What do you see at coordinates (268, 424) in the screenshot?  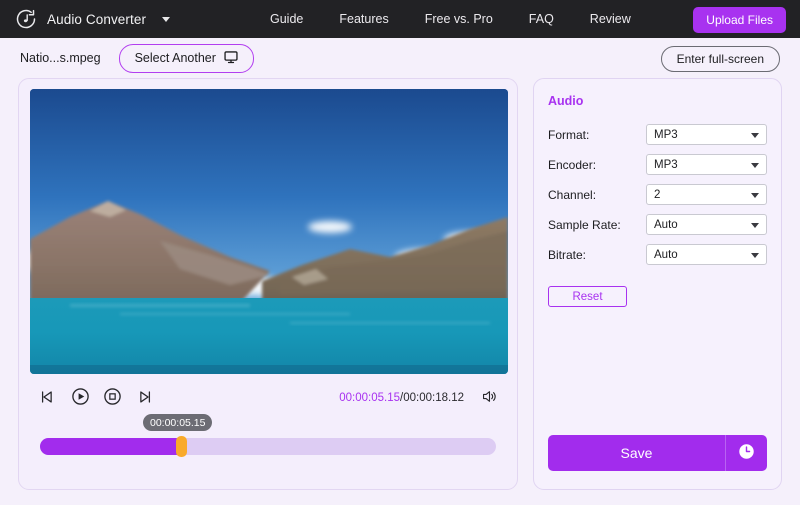 I see `seek-tooltip-row: 00:00:05.15` at bounding box center [268, 424].